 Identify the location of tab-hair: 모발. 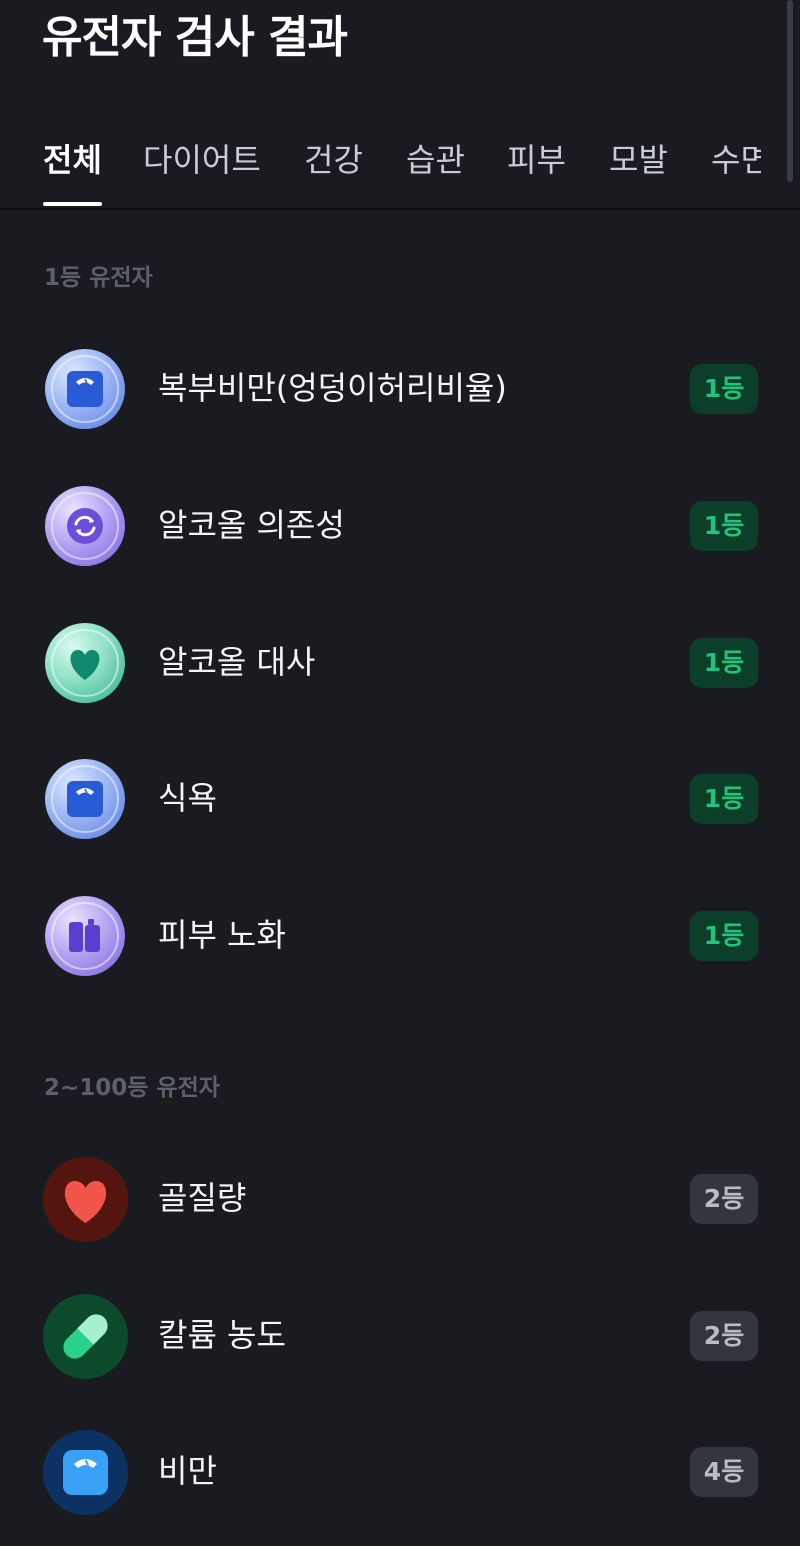
(638, 160).